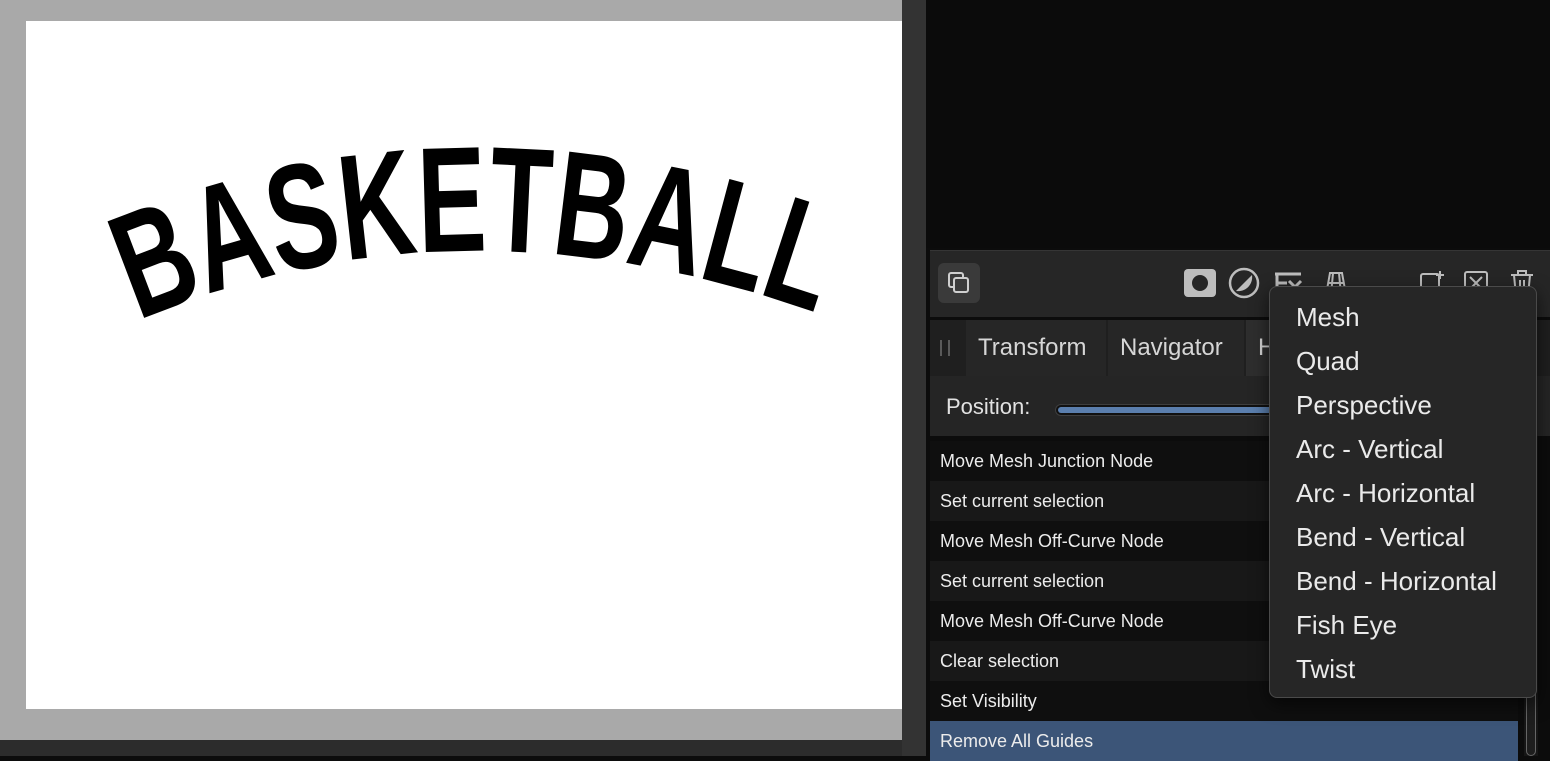  What do you see at coordinates (1403, 449) in the screenshot?
I see `menu-item-arc-vertical: Arc - Vertical` at bounding box center [1403, 449].